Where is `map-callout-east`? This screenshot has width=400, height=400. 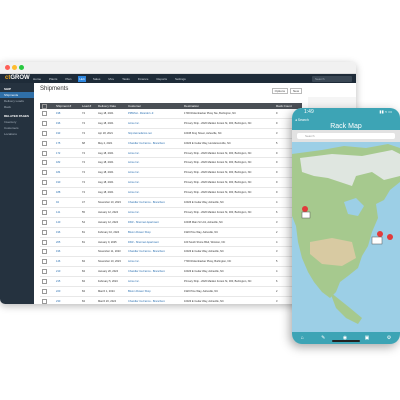
map-callout-east is located at coordinates (377, 240).